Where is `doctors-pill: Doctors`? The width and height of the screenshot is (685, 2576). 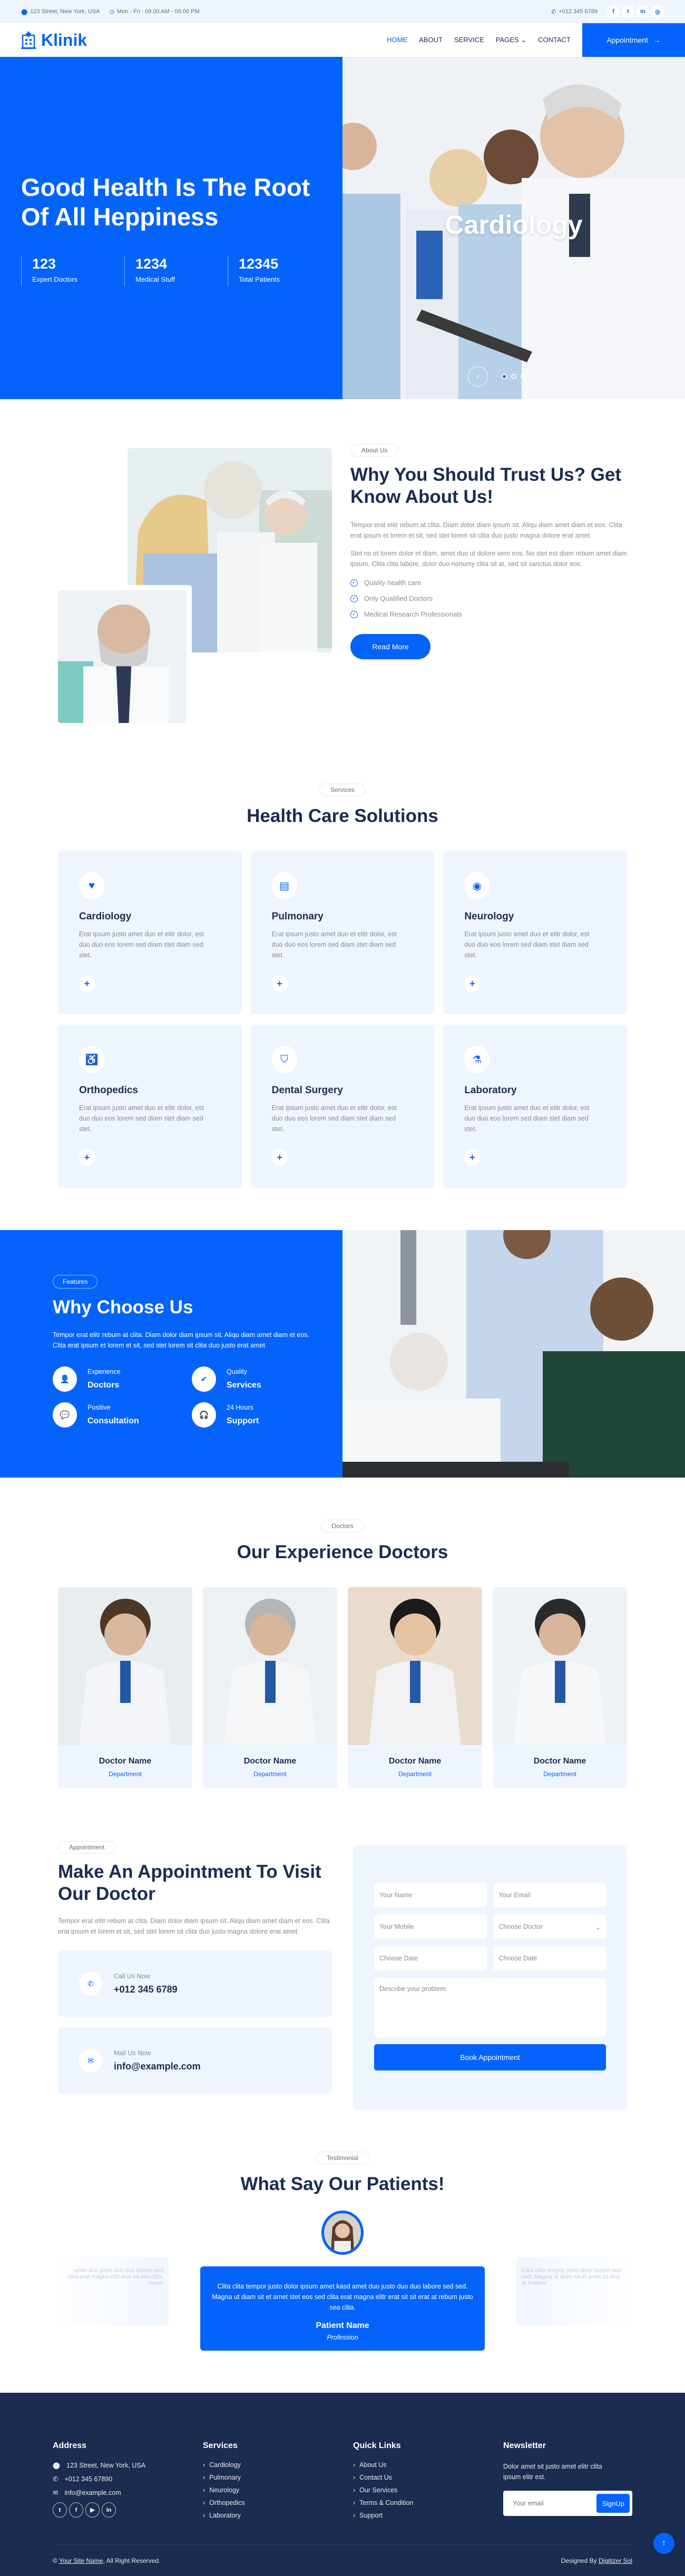 doctors-pill: Doctors is located at coordinates (342, 1526).